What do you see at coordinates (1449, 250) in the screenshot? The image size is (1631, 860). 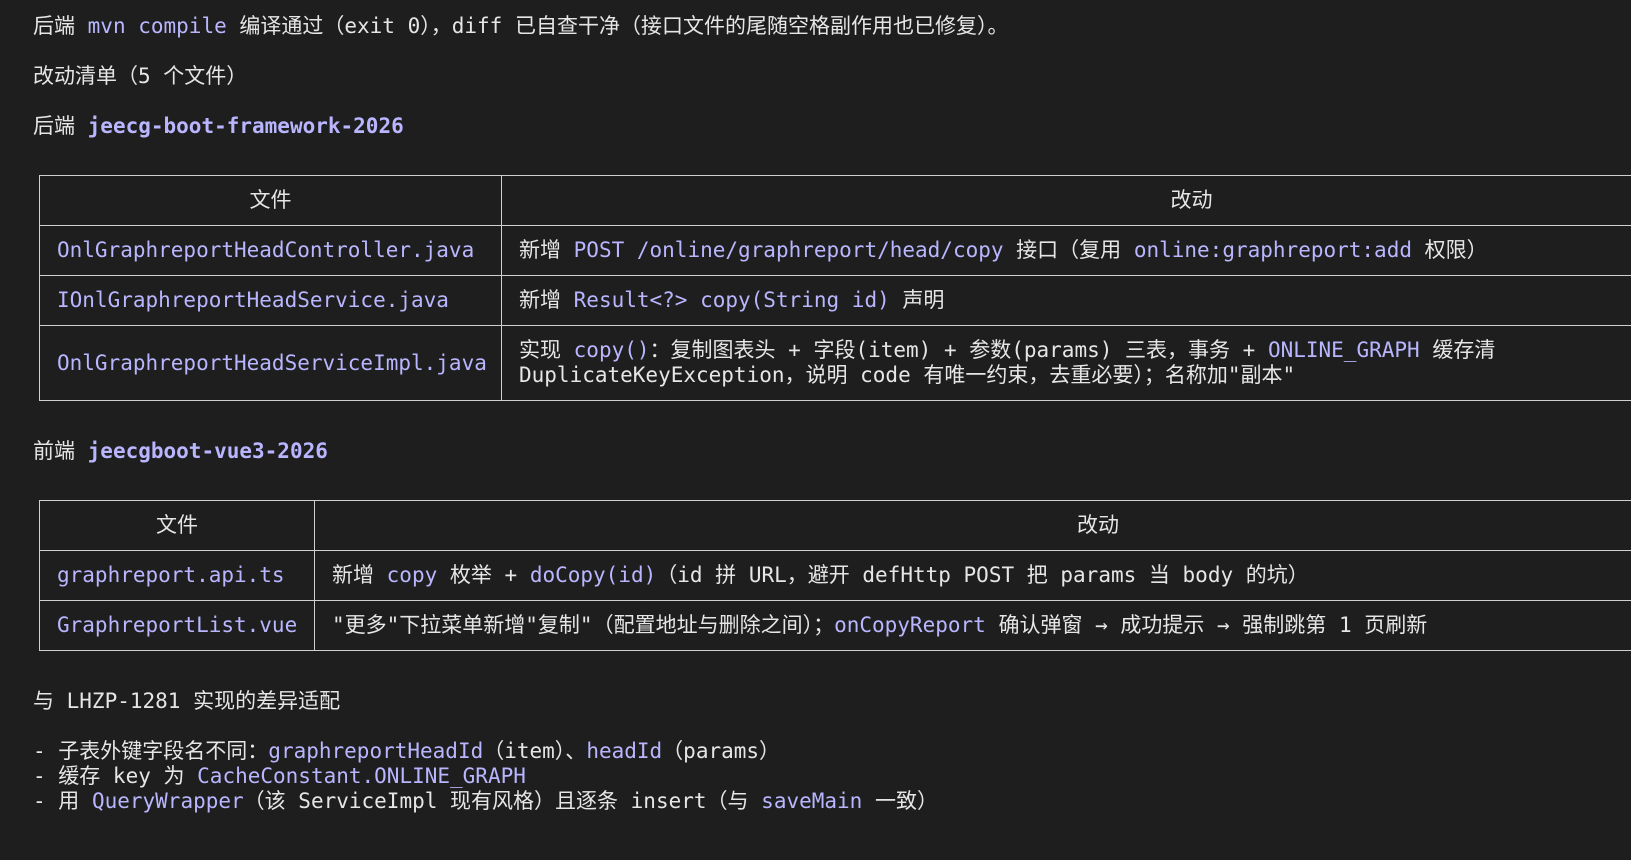 I see `text-segment: 权限）` at bounding box center [1449, 250].